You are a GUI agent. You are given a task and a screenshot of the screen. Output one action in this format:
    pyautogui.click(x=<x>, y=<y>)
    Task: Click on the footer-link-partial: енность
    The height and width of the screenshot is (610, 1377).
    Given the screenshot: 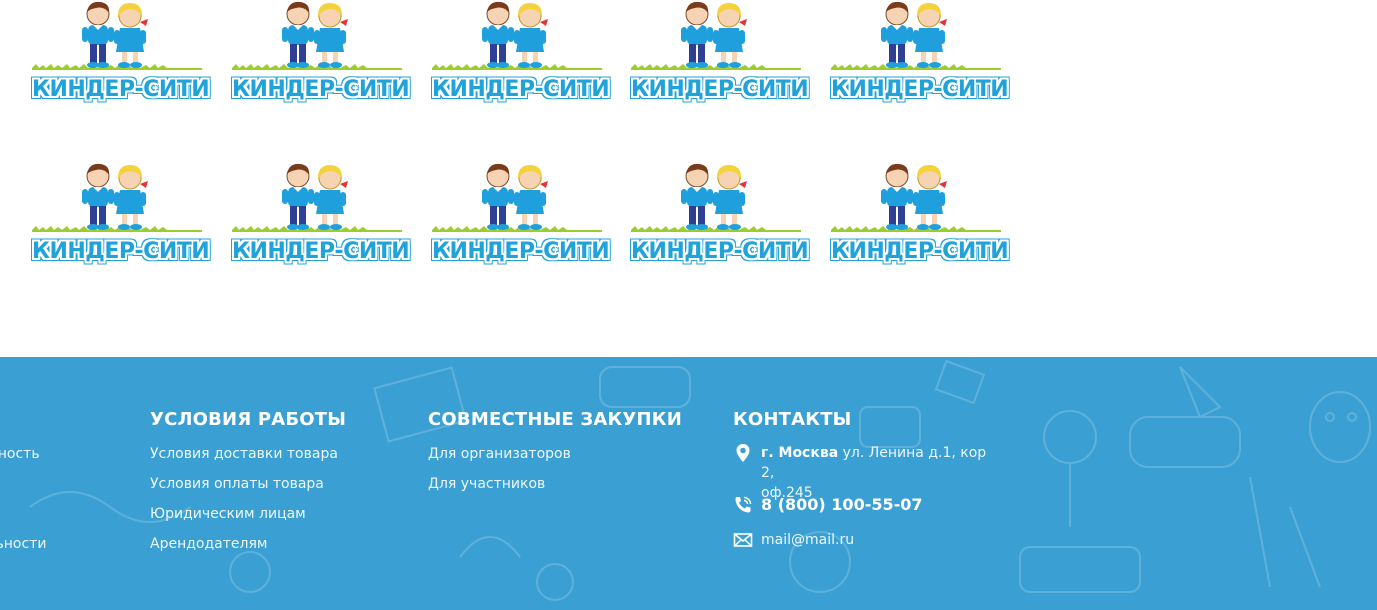 What is the action you would take?
    pyautogui.click(x=20, y=454)
    